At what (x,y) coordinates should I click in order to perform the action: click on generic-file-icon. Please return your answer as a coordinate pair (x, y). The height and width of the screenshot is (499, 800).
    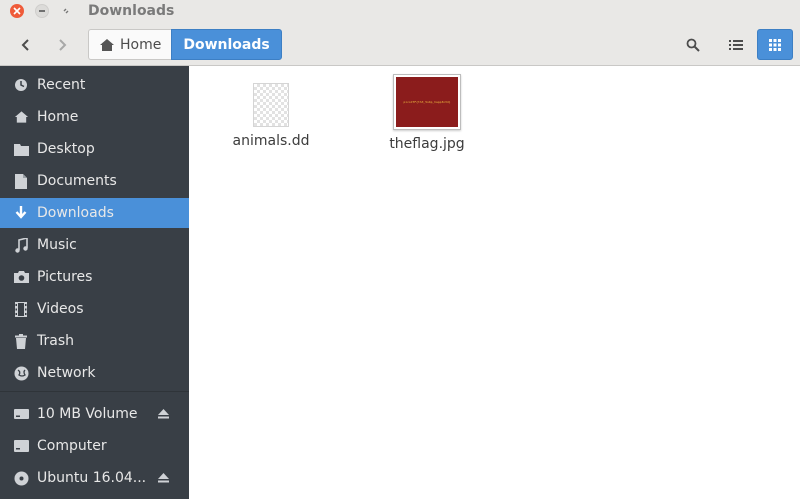
    Looking at the image, I should click on (271, 105).